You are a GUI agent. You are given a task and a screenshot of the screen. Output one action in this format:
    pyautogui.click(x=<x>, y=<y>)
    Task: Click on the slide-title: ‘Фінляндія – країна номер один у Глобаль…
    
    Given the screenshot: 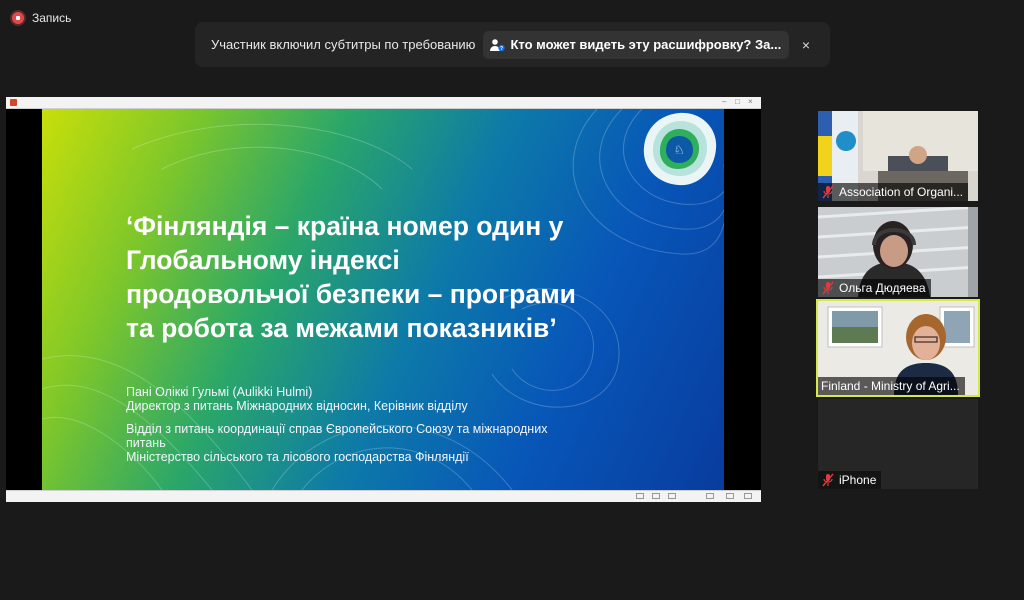 What is the action you would take?
    pyautogui.click(x=386, y=277)
    